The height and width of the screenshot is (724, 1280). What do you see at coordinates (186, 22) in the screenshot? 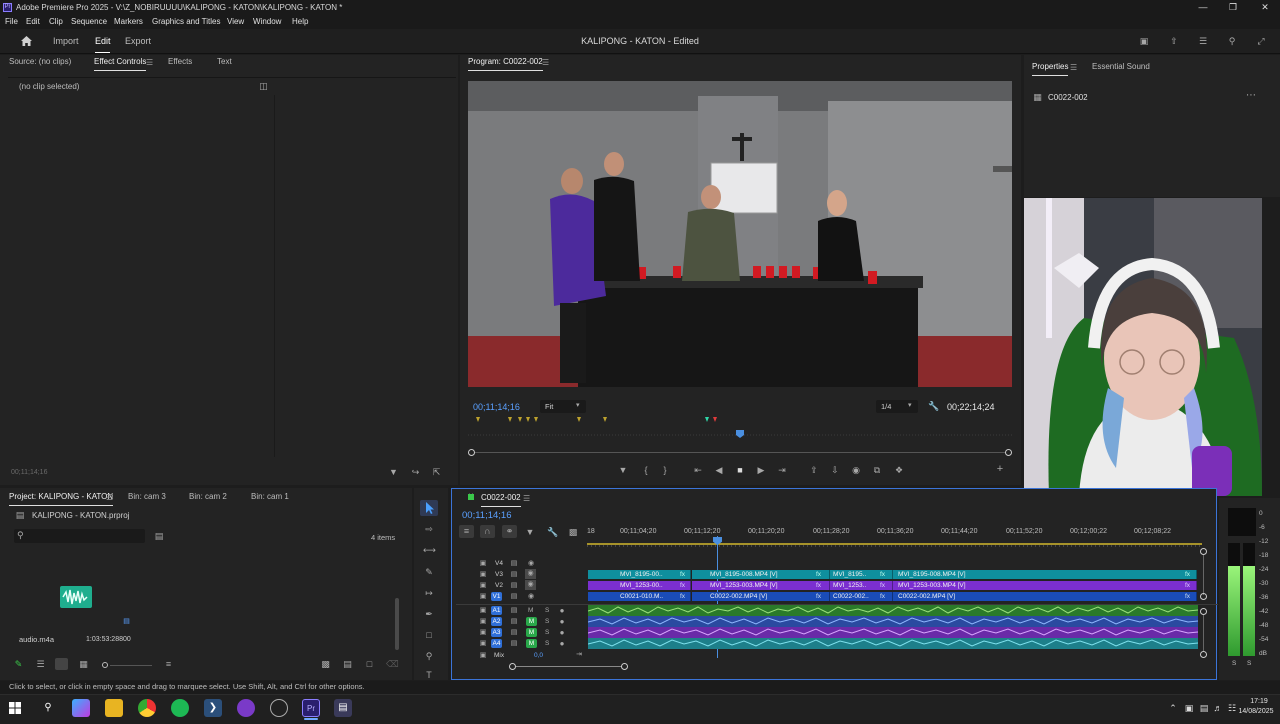
I see `menu-graphics-and-titles: Graphics and Titles` at bounding box center [186, 22].